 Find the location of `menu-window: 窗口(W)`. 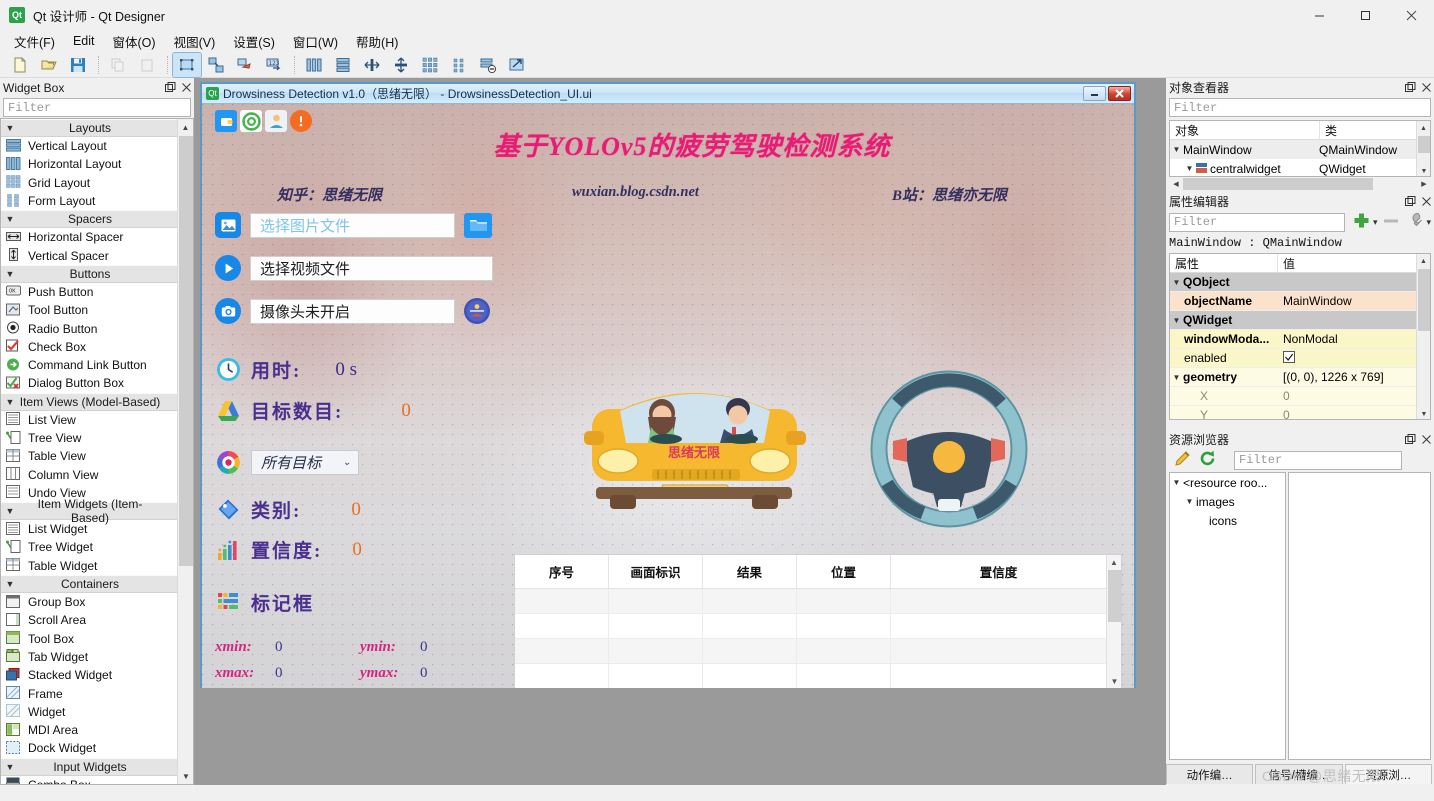

menu-window: 窗口(W) is located at coordinates (315, 41).